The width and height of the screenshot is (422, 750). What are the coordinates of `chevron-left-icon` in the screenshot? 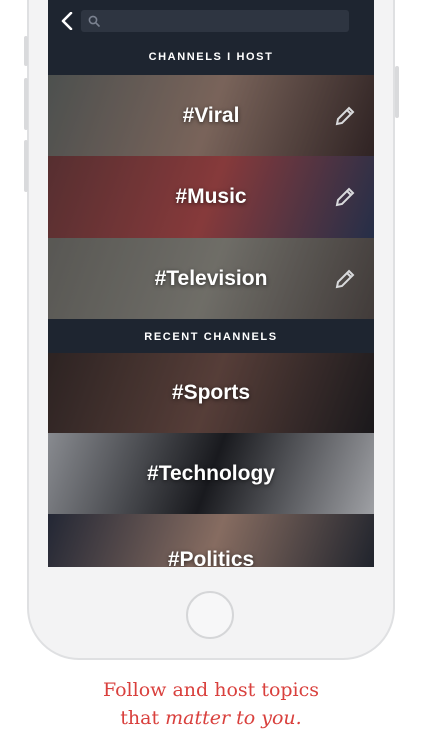 It's located at (67, 21).